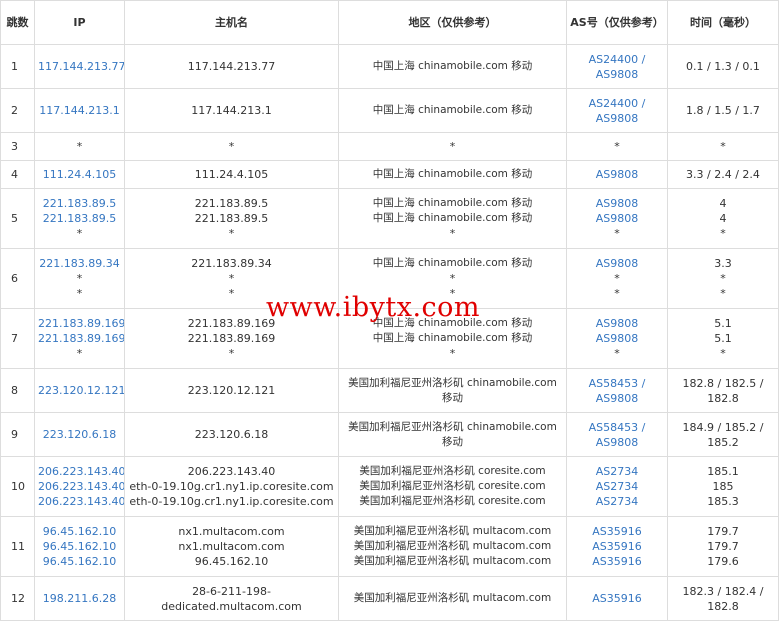  I want to click on ips-cell: 96.45.162.10 96.45.162.10 96.45.162.10, so click(79, 546).